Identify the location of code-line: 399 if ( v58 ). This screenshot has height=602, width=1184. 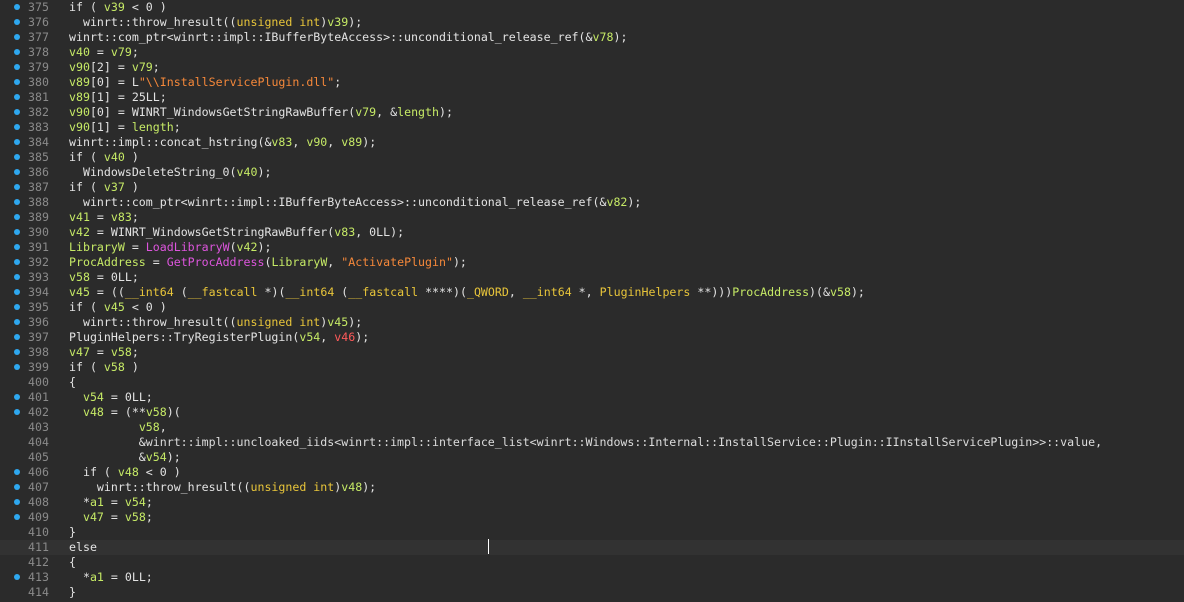
(592, 367).